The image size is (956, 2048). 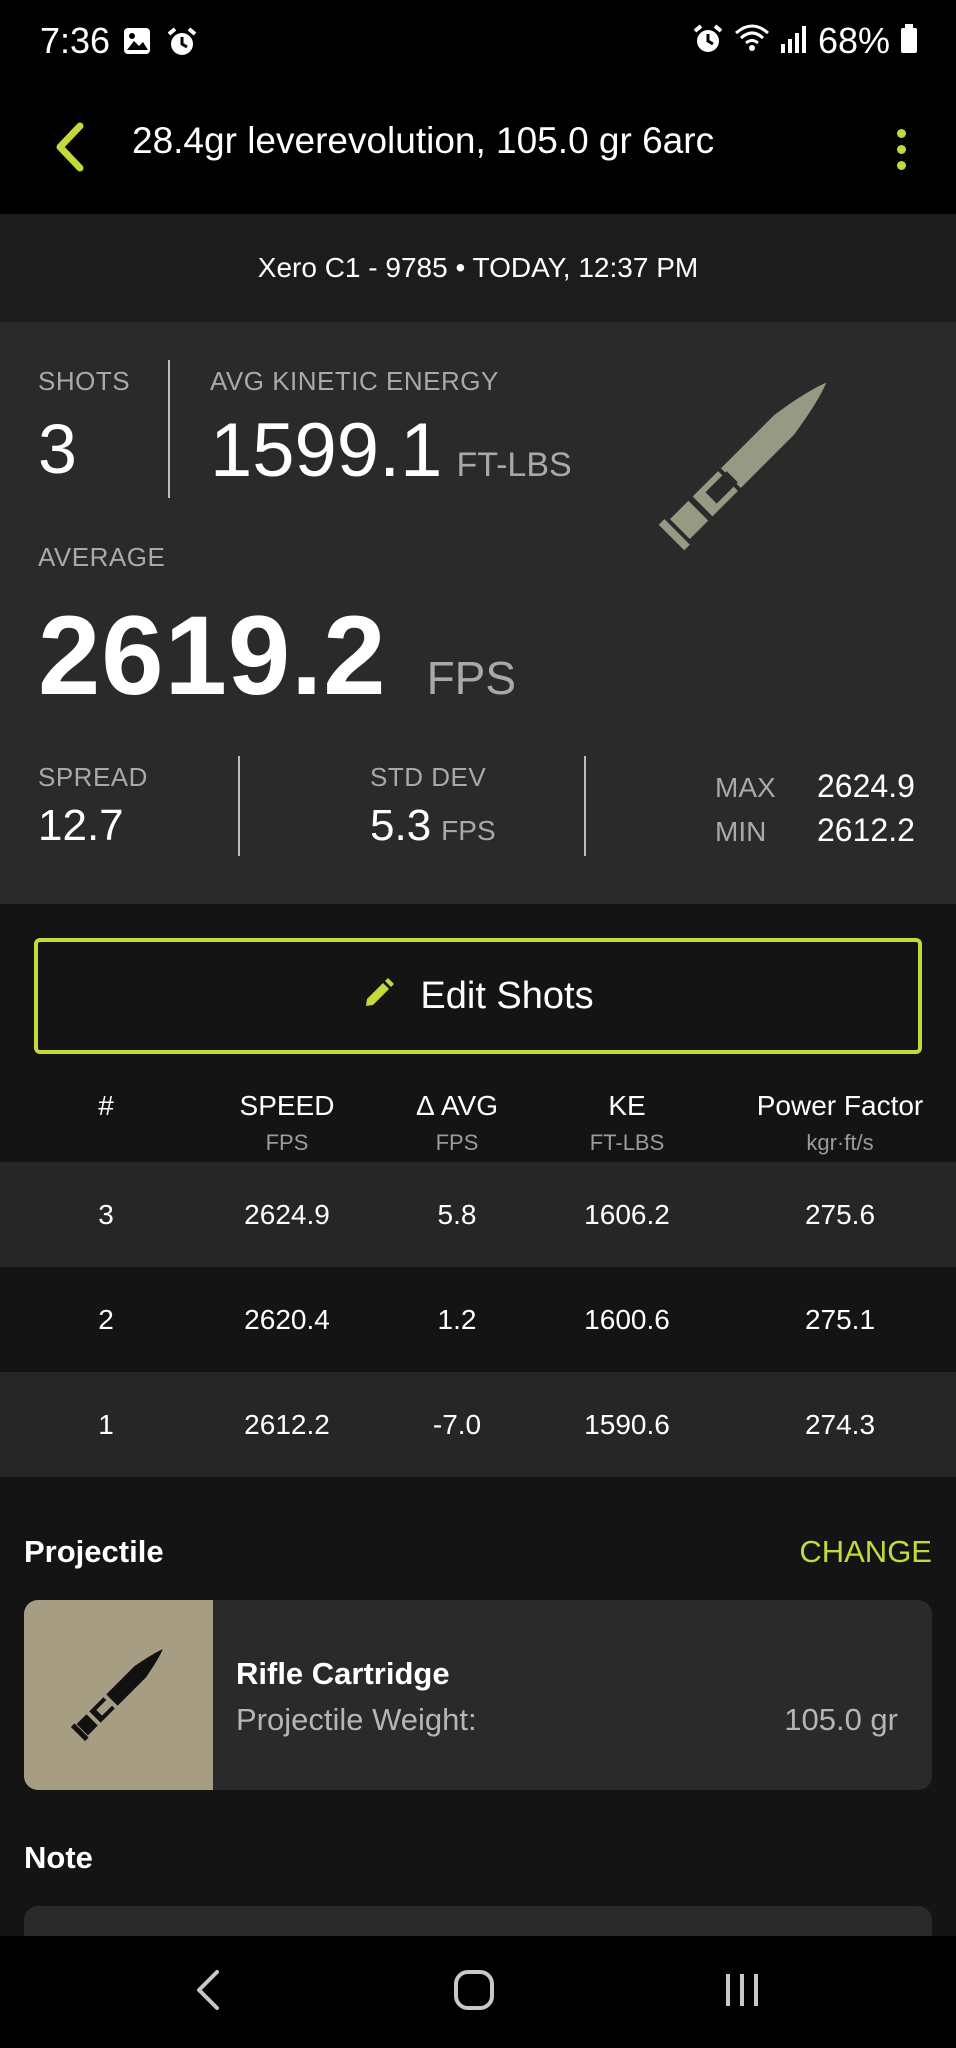 What do you see at coordinates (840, 1319) in the screenshot?
I see `shot-power-factor: 275.1` at bounding box center [840, 1319].